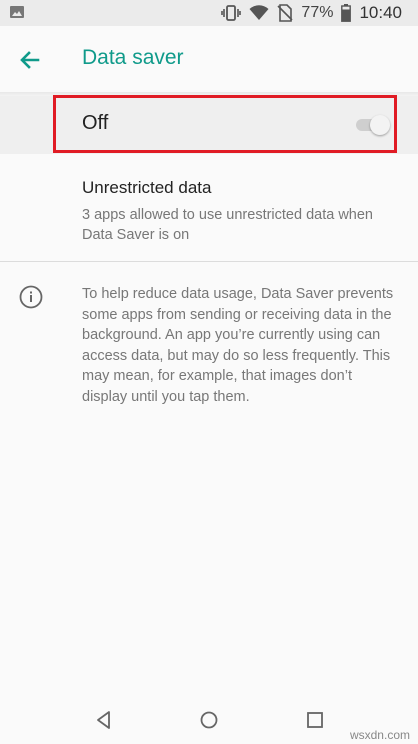 This screenshot has width=418, height=744. I want to click on app-bar: Data saver, so click(209, 59).